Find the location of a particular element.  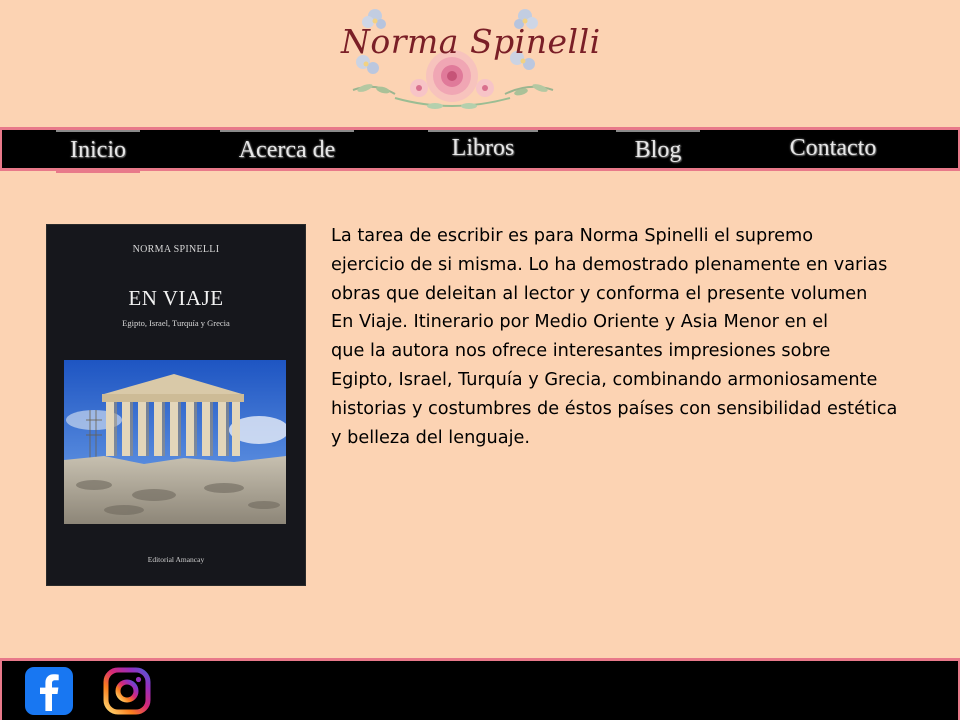

floral-wreath-icon is located at coordinates (453, 59).